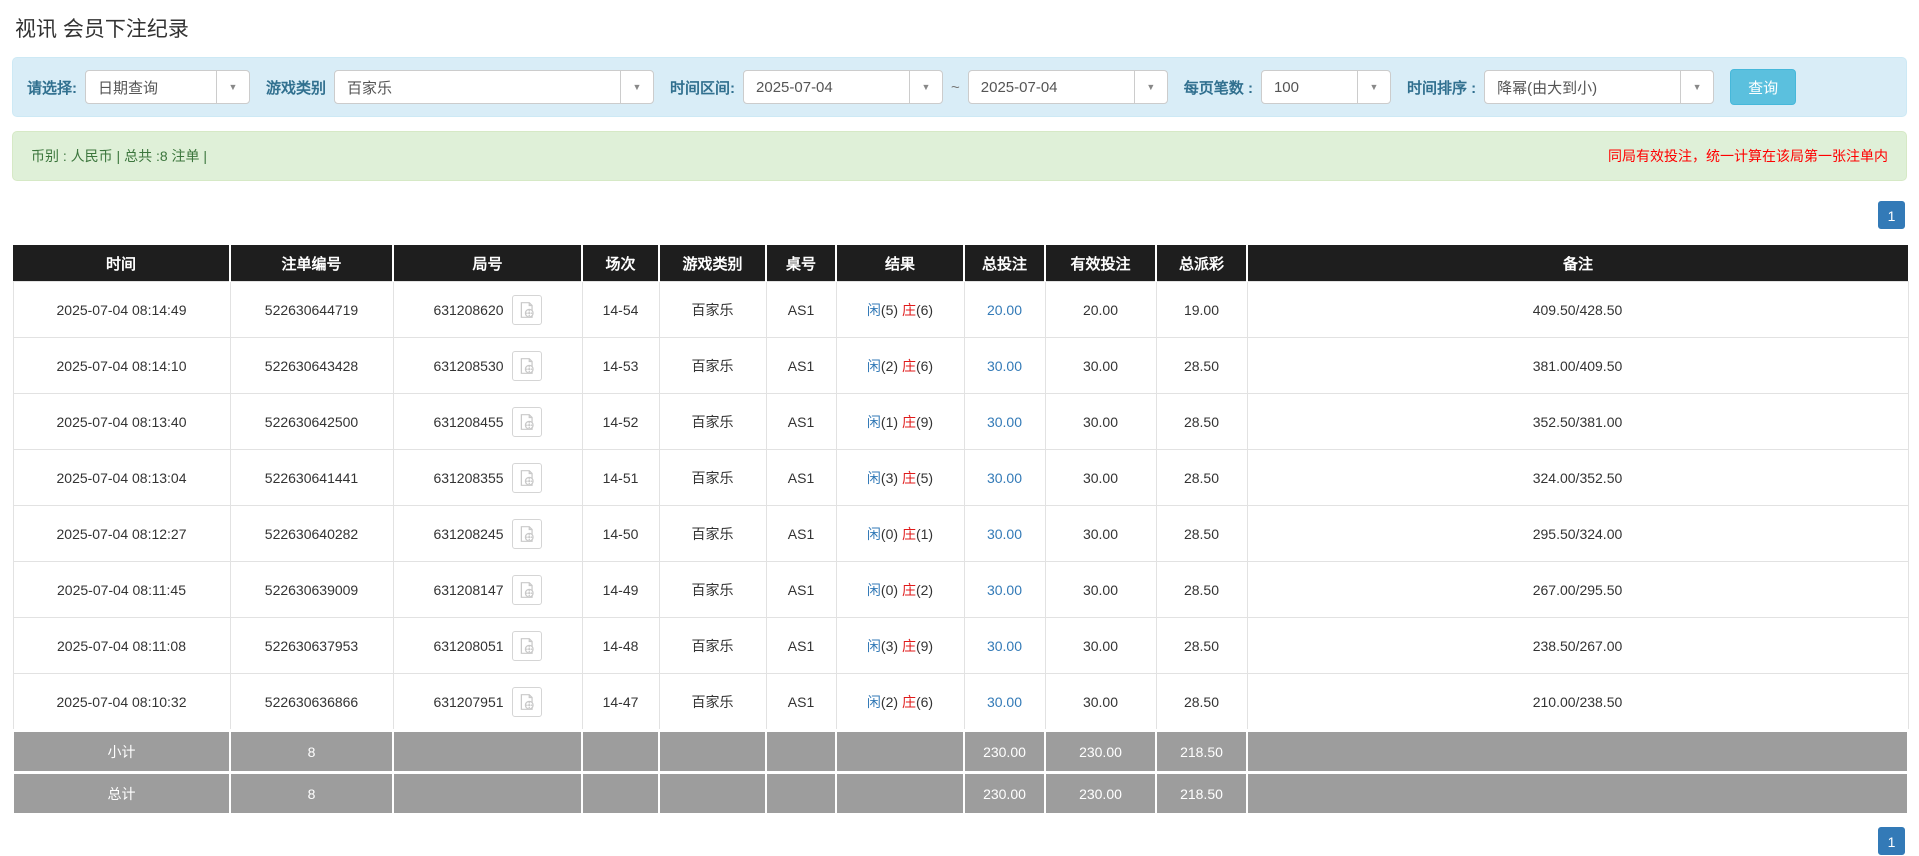 The height and width of the screenshot is (856, 1919). Describe the element at coordinates (960, 793) in the screenshot. I see `total-row: 总计 8 230.00 230.00 218.50` at that location.